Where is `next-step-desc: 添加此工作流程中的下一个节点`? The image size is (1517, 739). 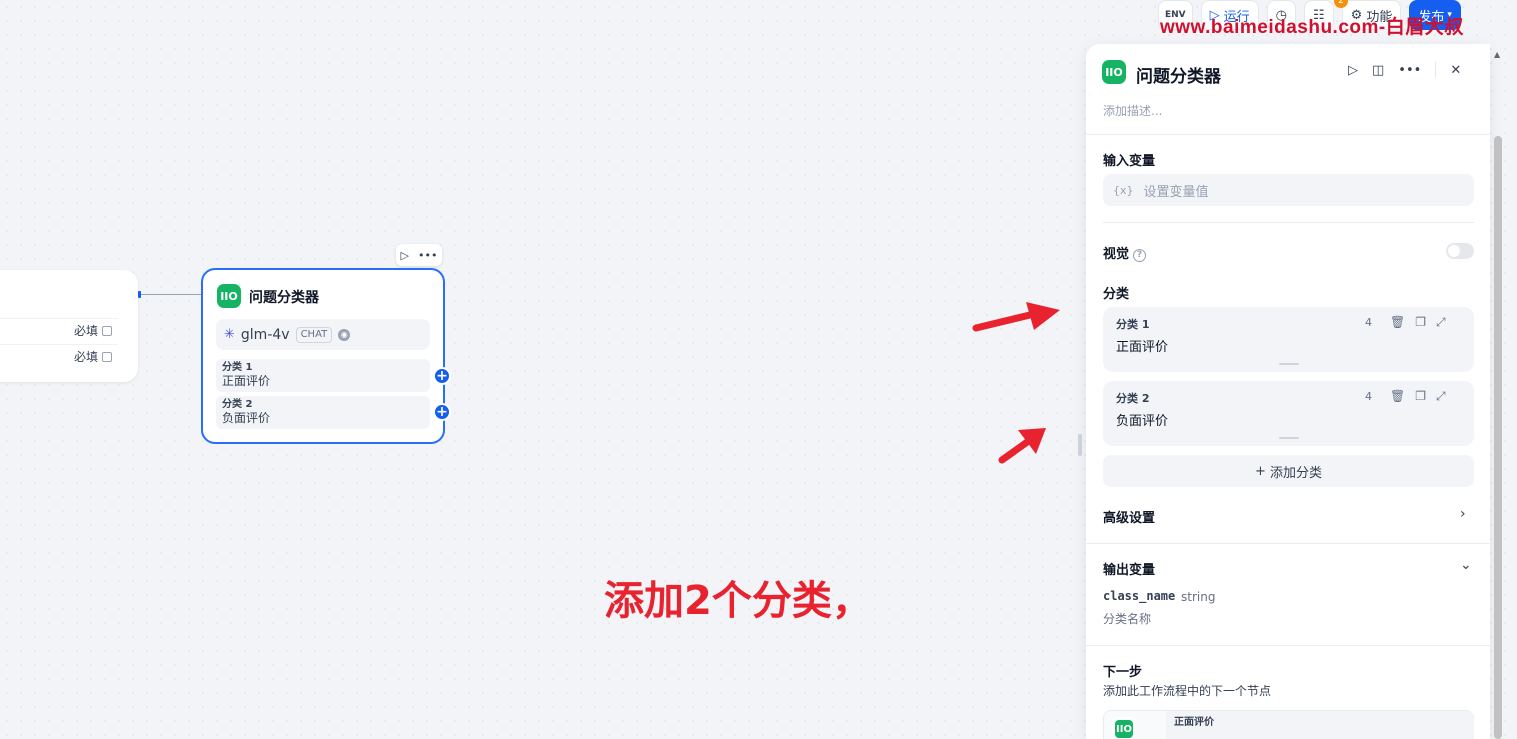
next-step-desc: 添加此工作流程中的下一个节点 is located at coordinates (1187, 691).